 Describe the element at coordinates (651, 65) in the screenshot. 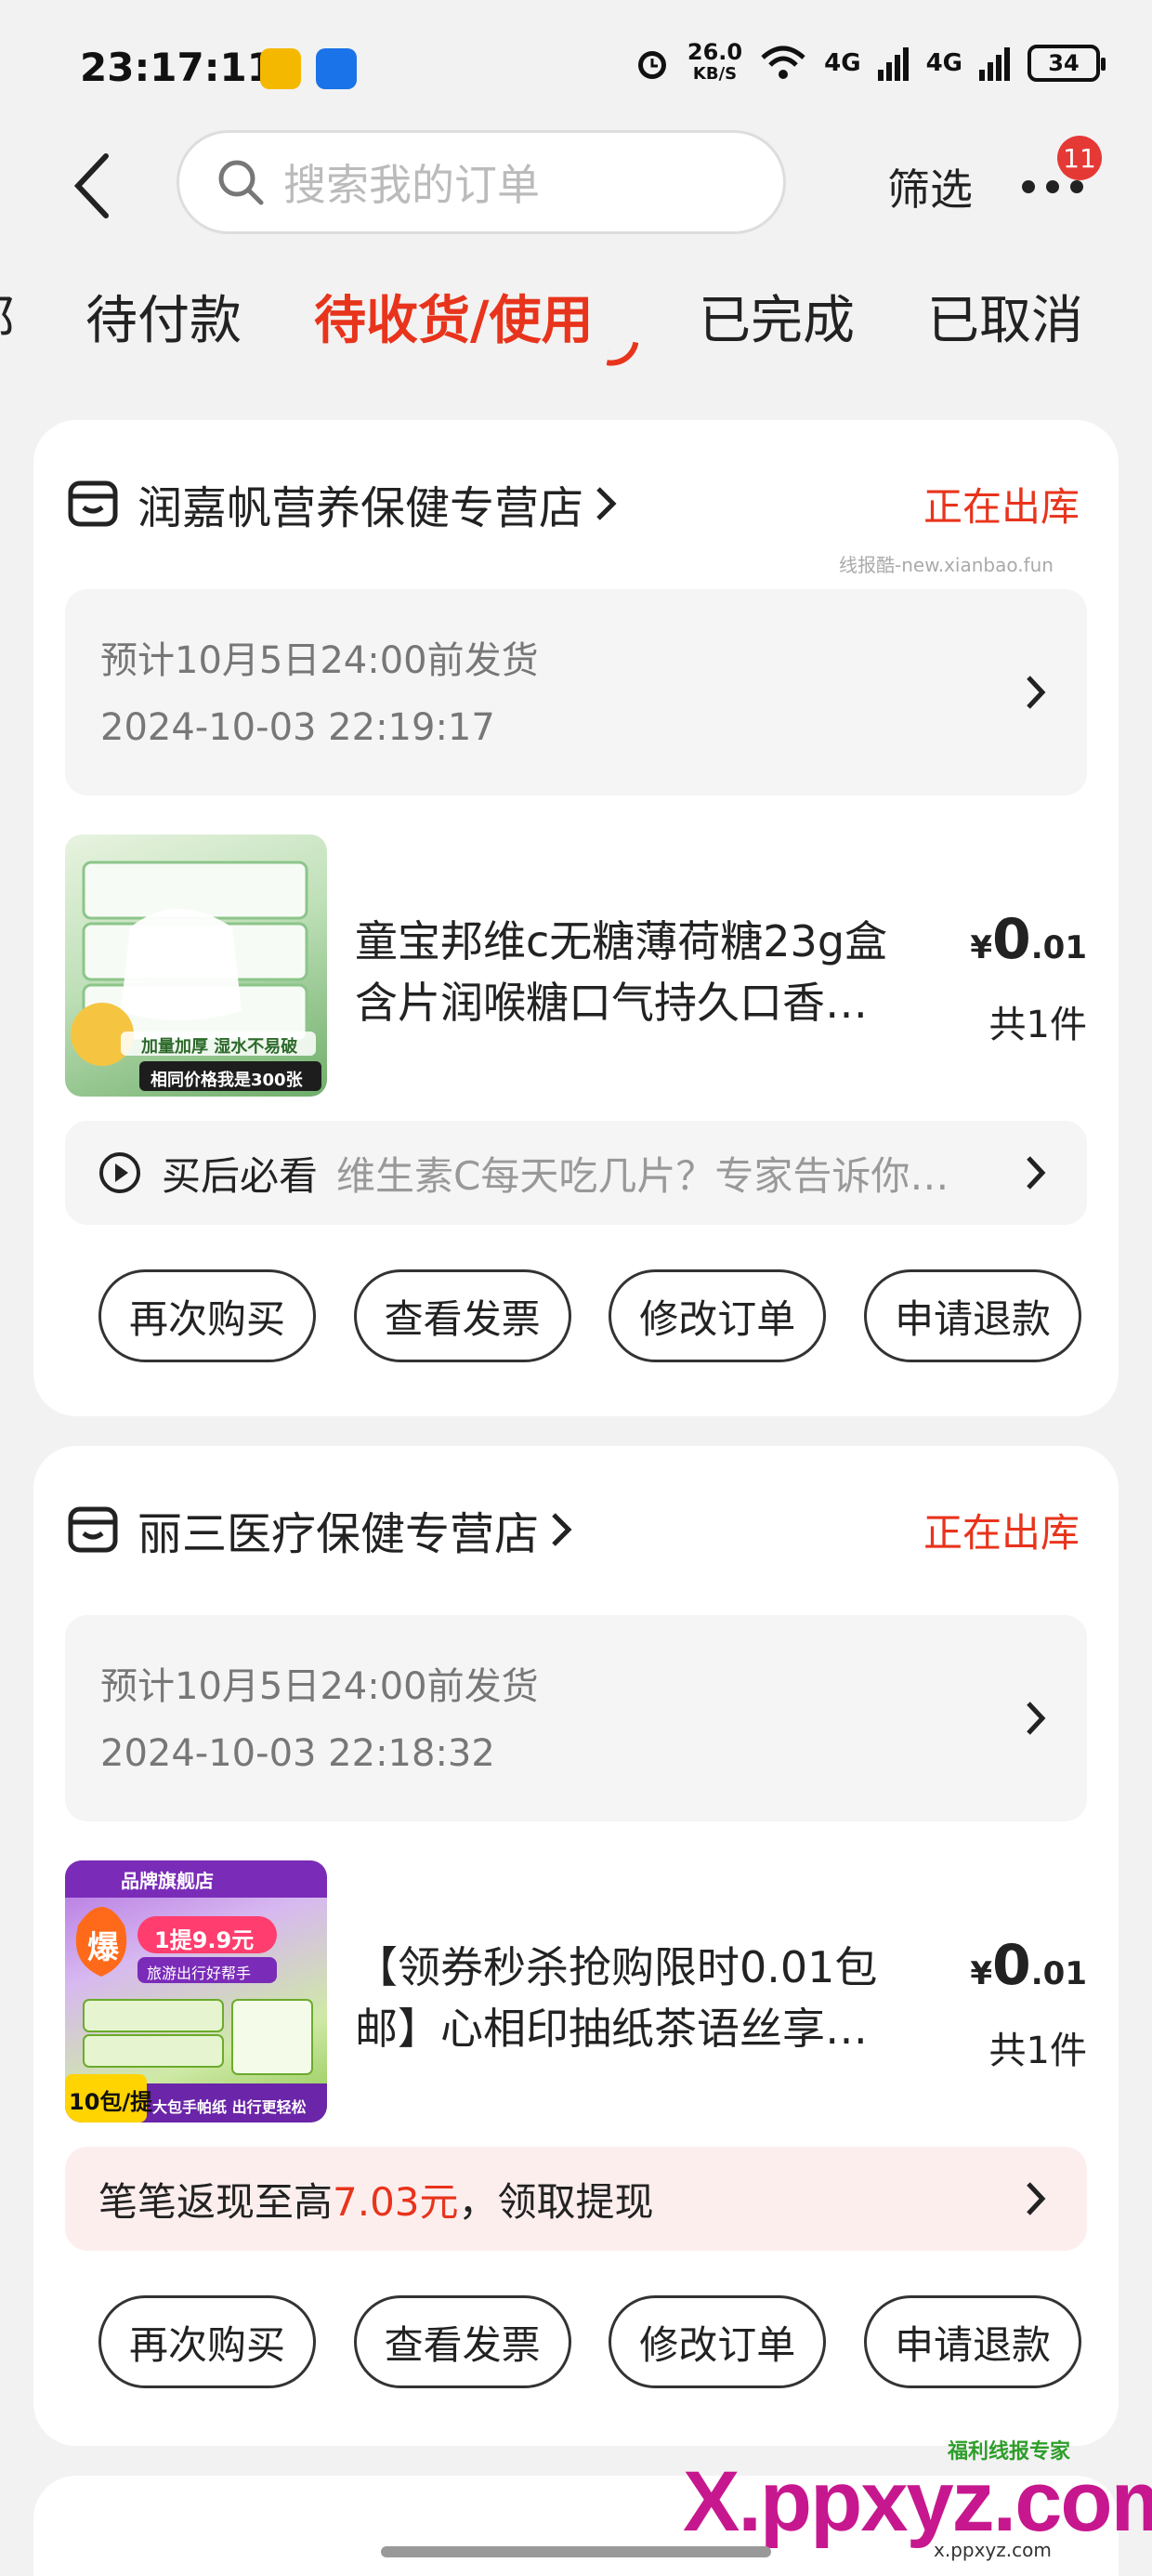

I see `alarm-icon` at that location.